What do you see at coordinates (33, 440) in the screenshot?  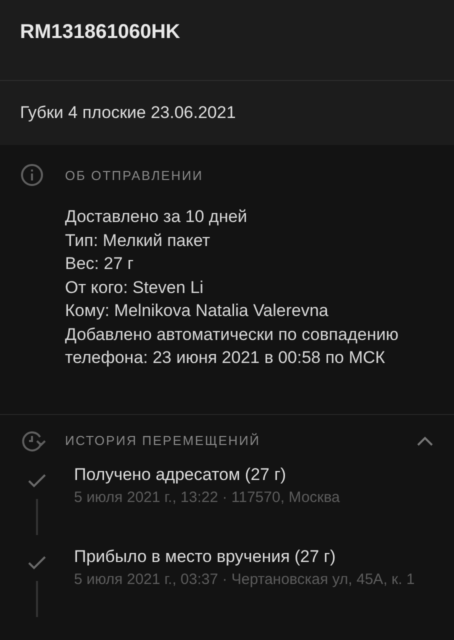 I see `history-icon` at bounding box center [33, 440].